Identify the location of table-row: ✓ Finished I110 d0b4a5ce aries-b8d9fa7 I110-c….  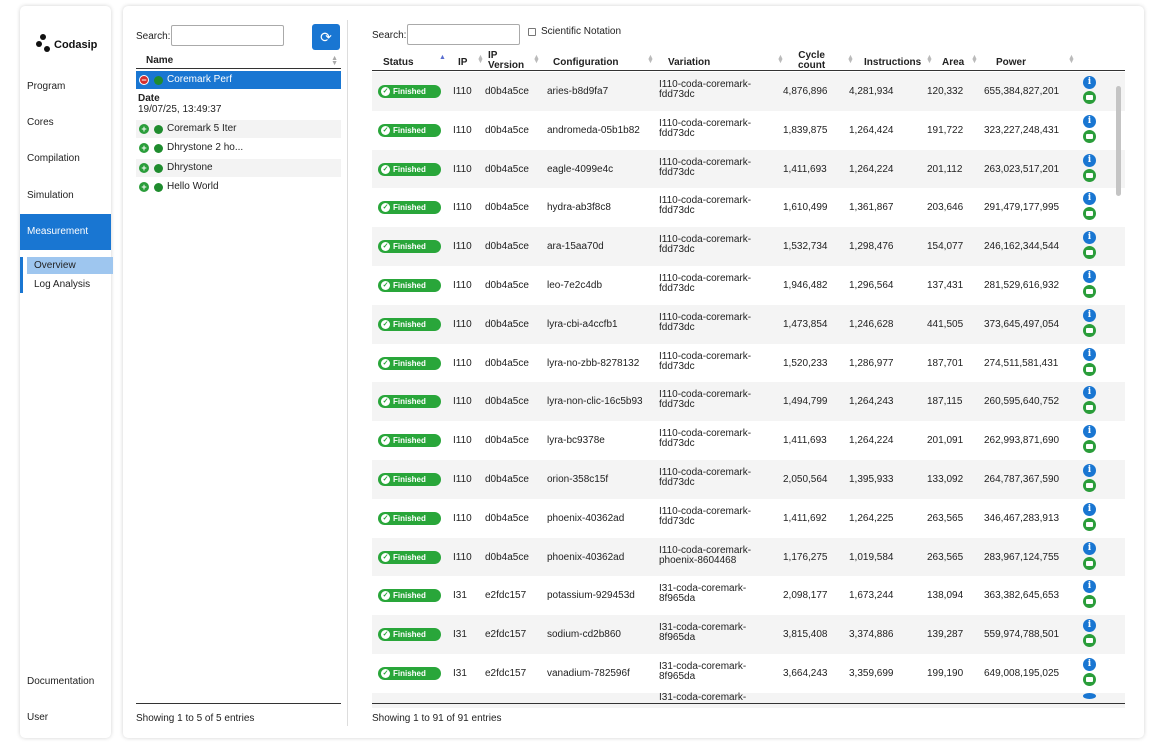
(748, 91).